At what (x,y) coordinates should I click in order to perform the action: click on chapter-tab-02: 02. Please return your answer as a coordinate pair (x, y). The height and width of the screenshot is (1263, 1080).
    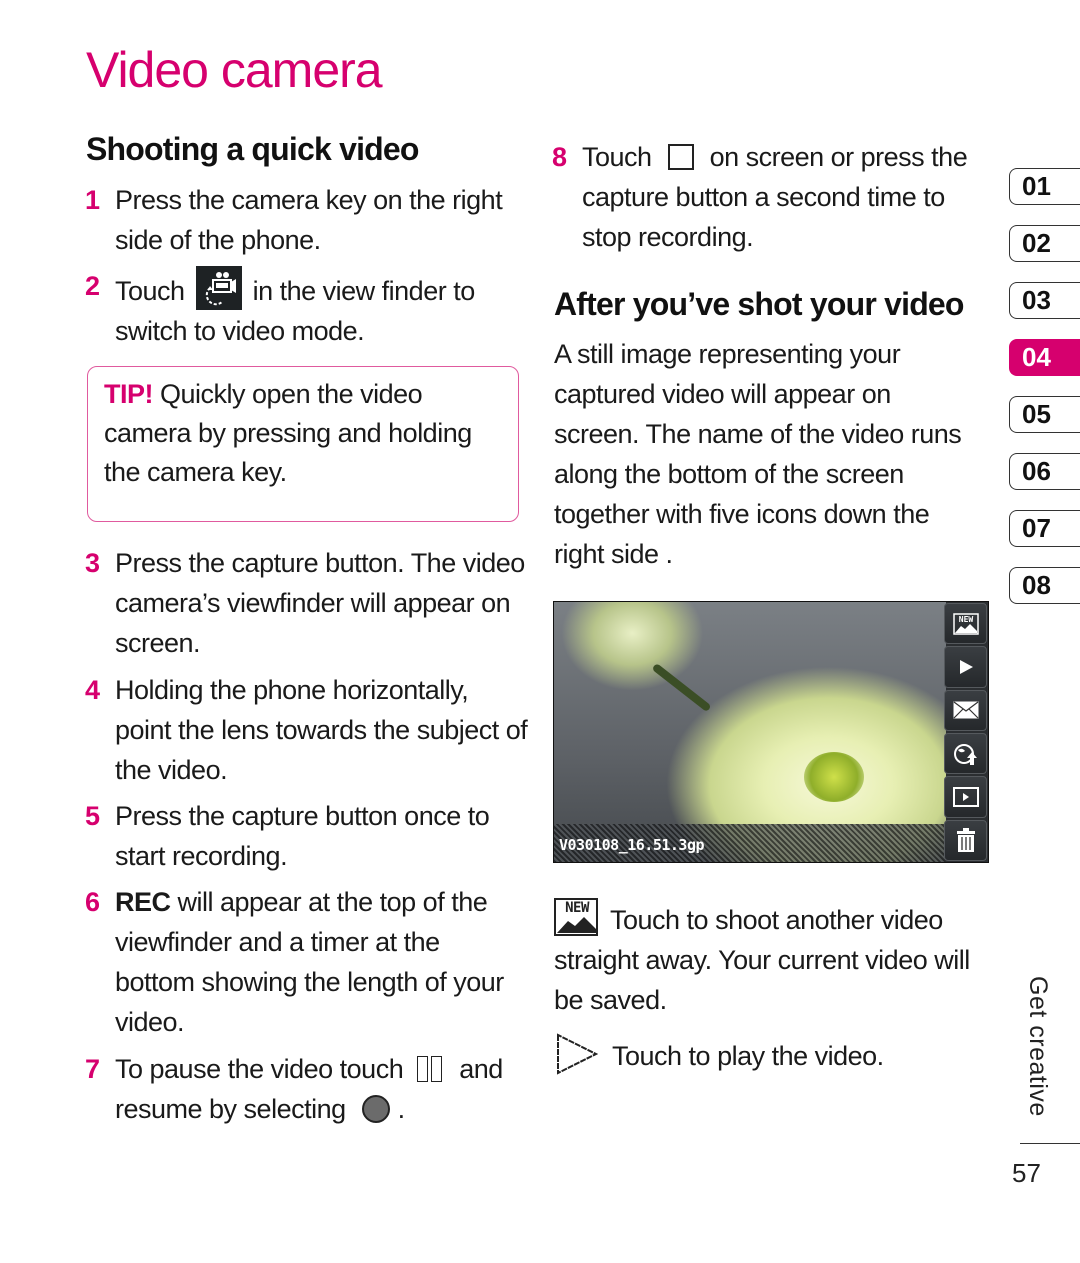
    Looking at the image, I should click on (1044, 243).